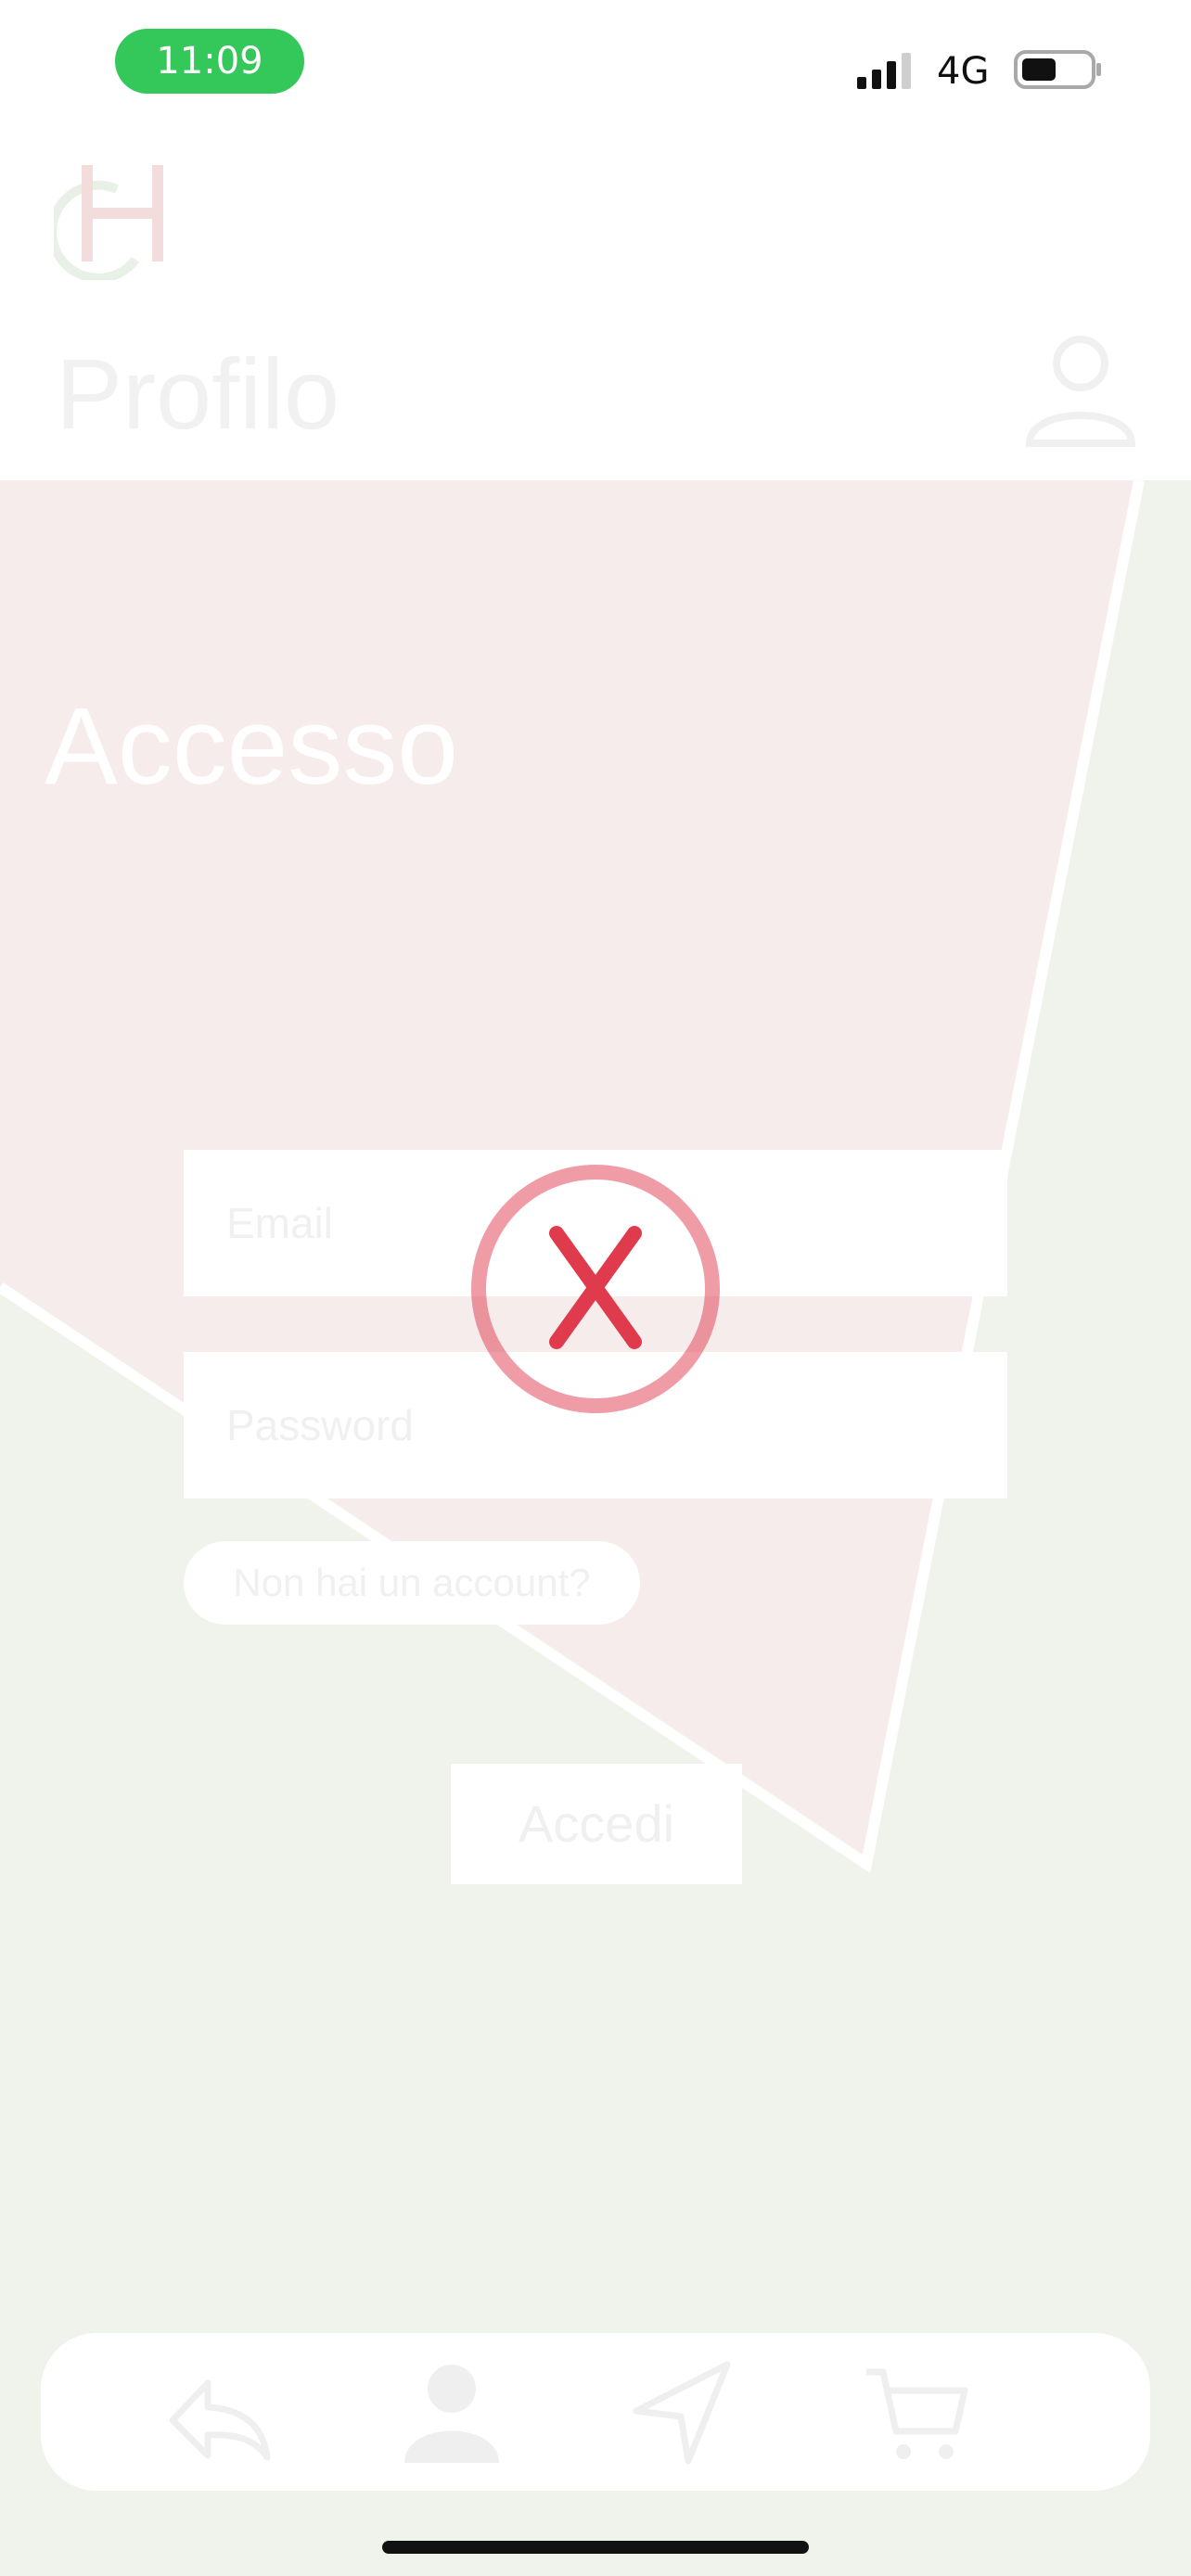 The width and height of the screenshot is (1191, 2576). Describe the element at coordinates (916, 2411) in the screenshot. I see `cart-icon` at that location.